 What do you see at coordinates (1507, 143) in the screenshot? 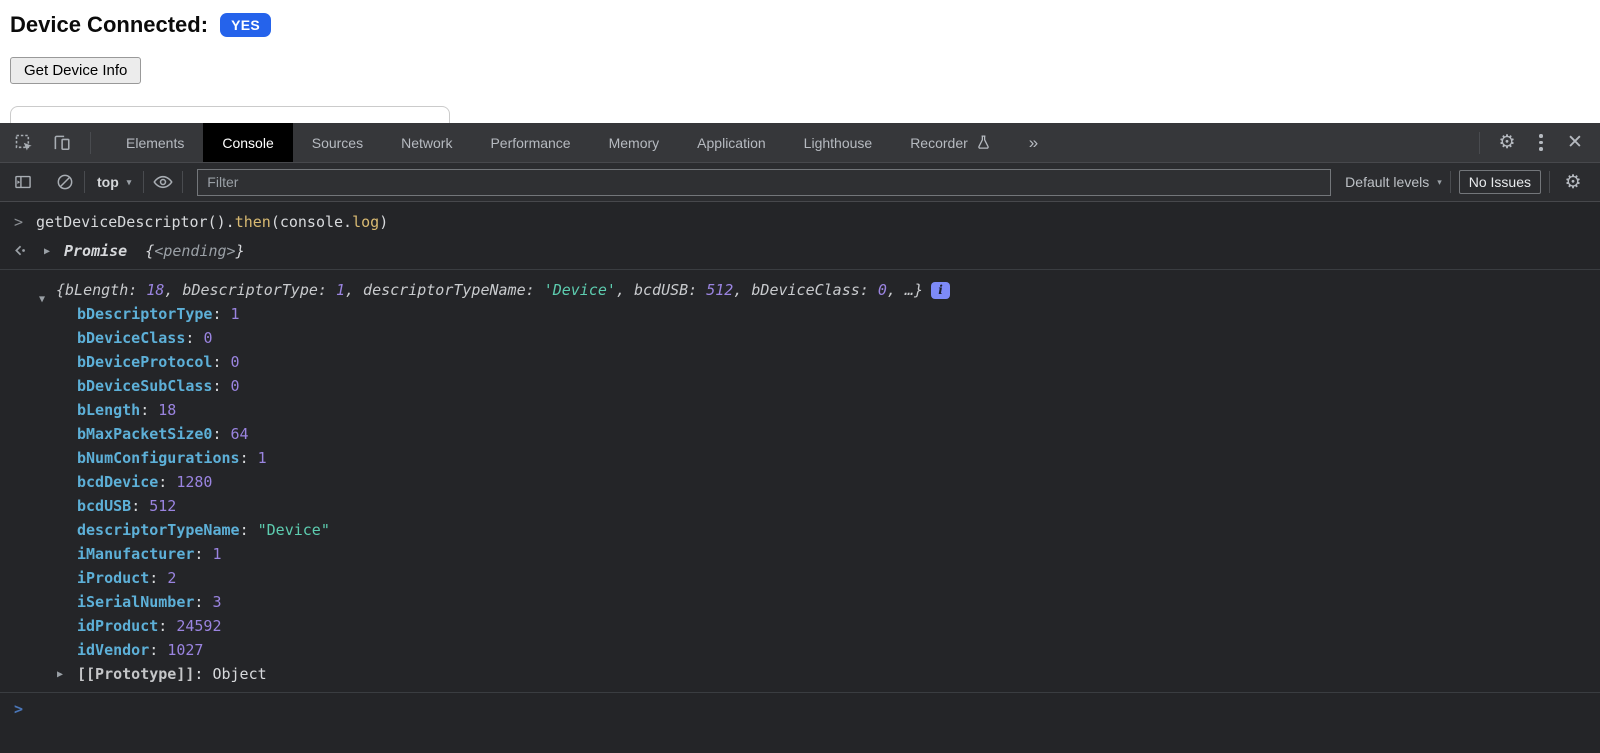
I see `devtools-settings-icon: ⚙` at bounding box center [1507, 143].